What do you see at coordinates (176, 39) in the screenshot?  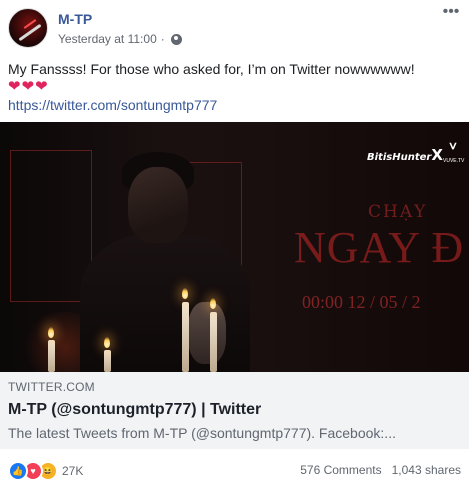 I see `globe-icon` at bounding box center [176, 39].